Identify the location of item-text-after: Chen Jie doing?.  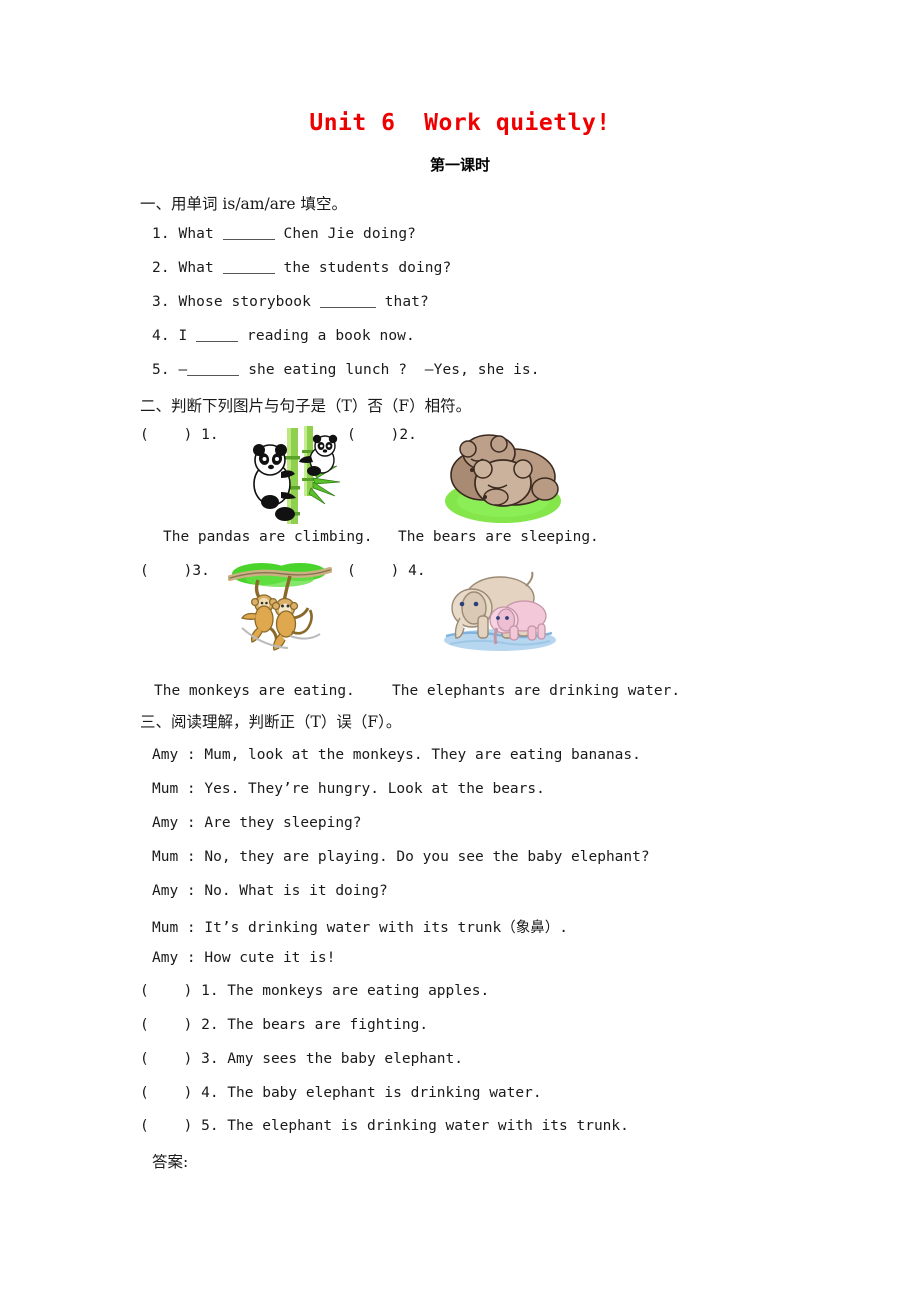
(349, 234).